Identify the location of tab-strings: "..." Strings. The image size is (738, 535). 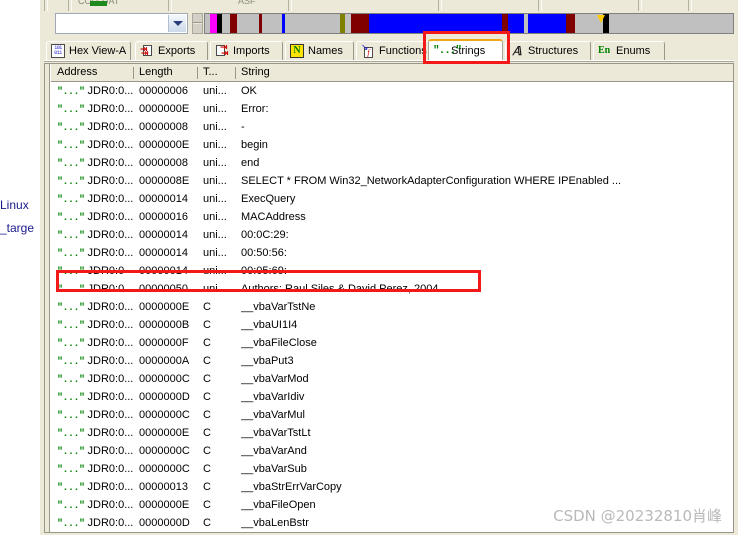
(465, 49).